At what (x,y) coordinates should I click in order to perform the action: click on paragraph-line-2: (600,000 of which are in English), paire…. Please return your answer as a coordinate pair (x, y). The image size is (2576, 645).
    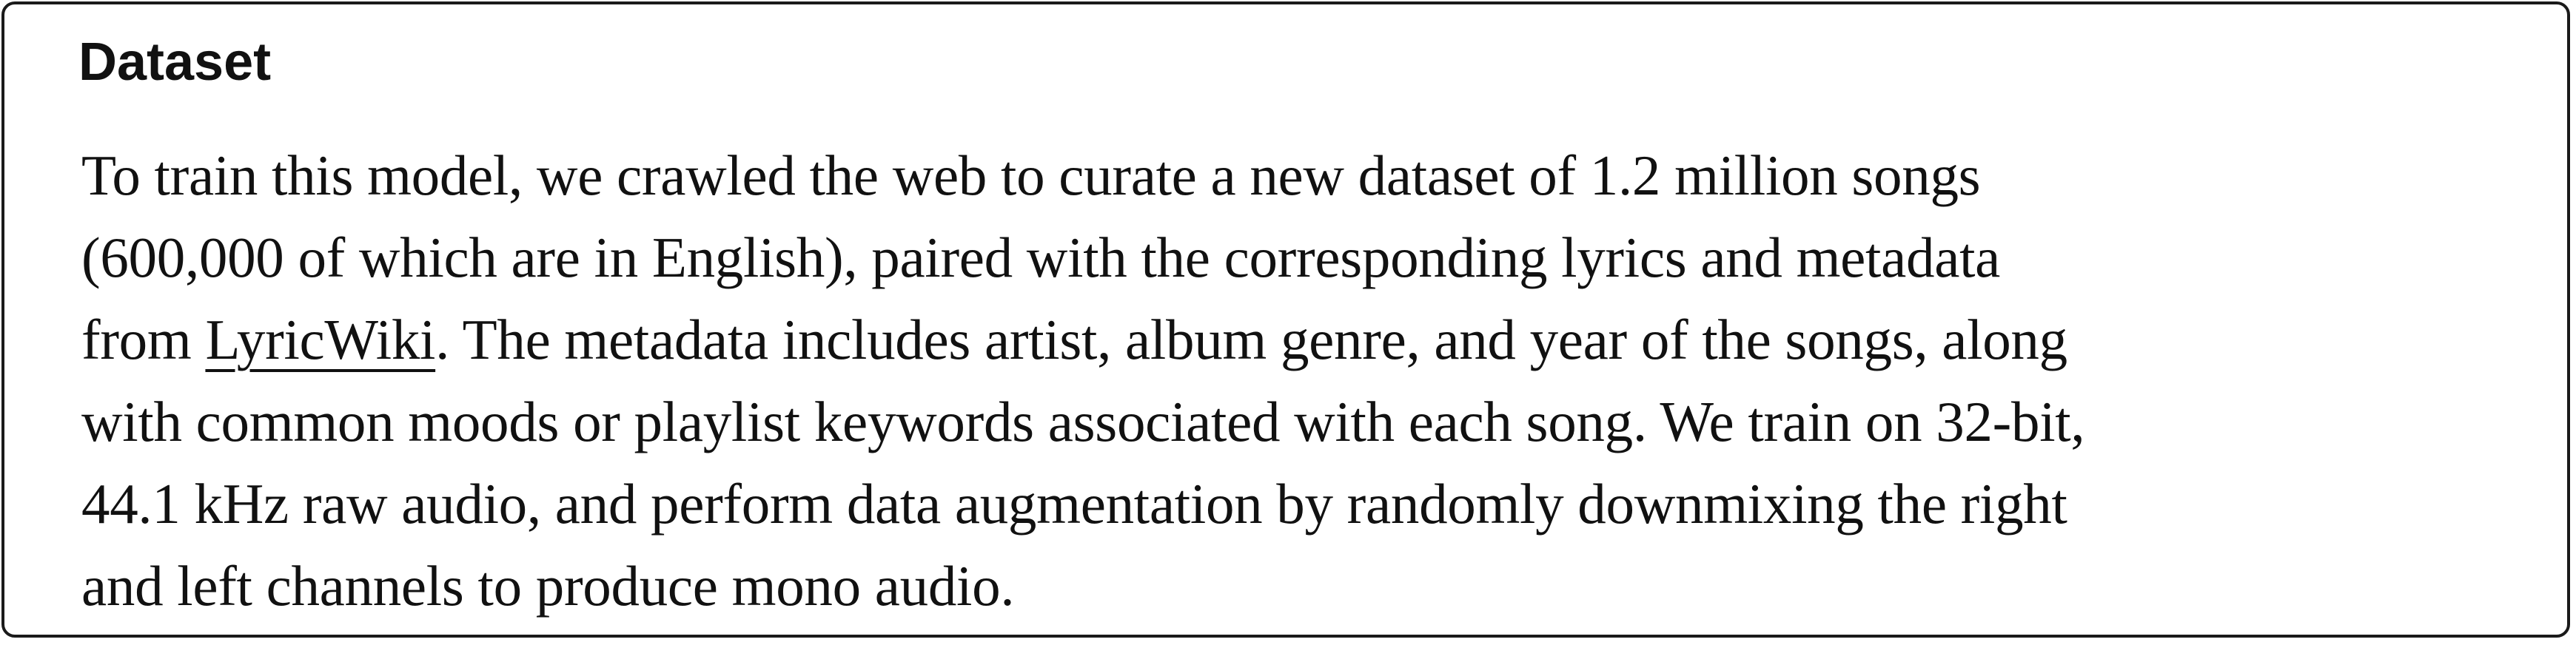
    Looking at the image, I should click on (1041, 257).